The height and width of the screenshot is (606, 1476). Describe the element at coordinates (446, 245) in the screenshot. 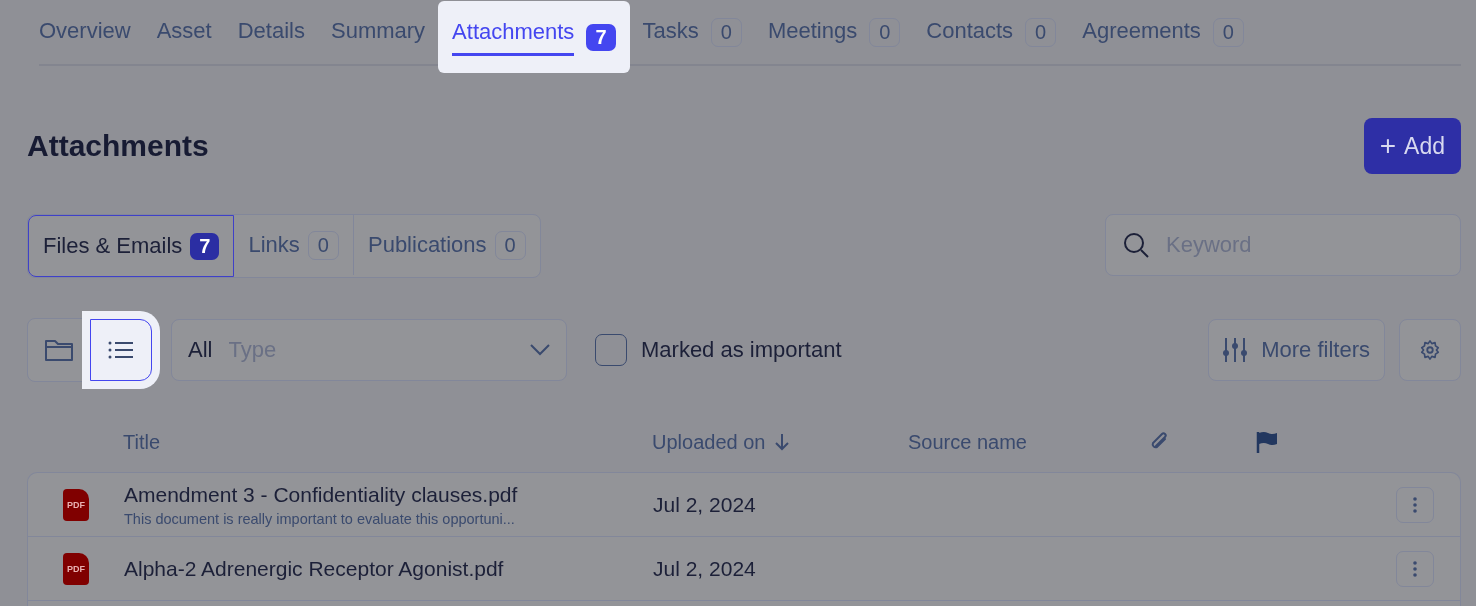

I see `segment-tab: Publications 0` at that location.